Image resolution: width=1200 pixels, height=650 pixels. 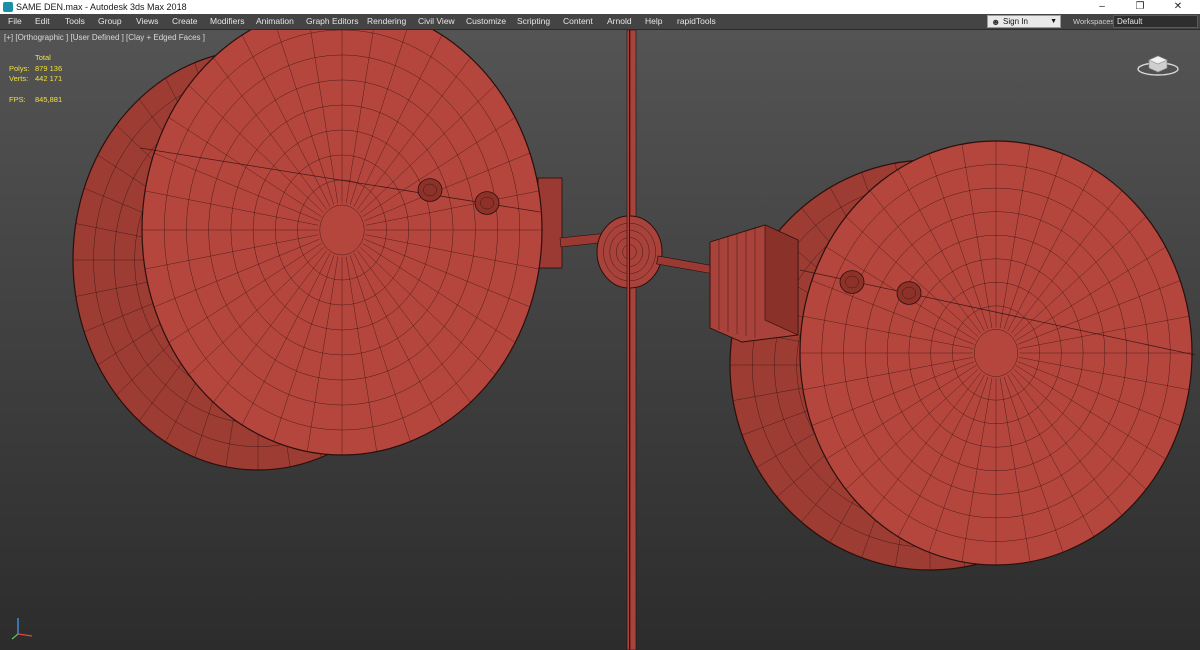 I want to click on hub-left, so click(x=612, y=252).